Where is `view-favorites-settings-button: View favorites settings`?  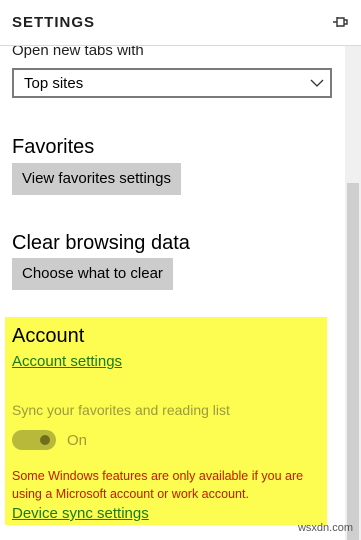
view-favorites-settings-button: View favorites settings is located at coordinates (96, 179).